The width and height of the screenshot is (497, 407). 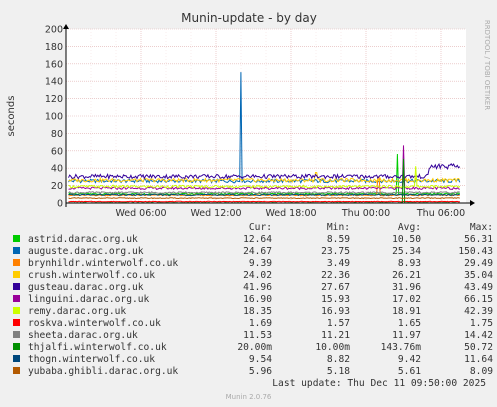 What do you see at coordinates (257, 299) in the screenshot?
I see `legend-cur: 16.90` at bounding box center [257, 299].